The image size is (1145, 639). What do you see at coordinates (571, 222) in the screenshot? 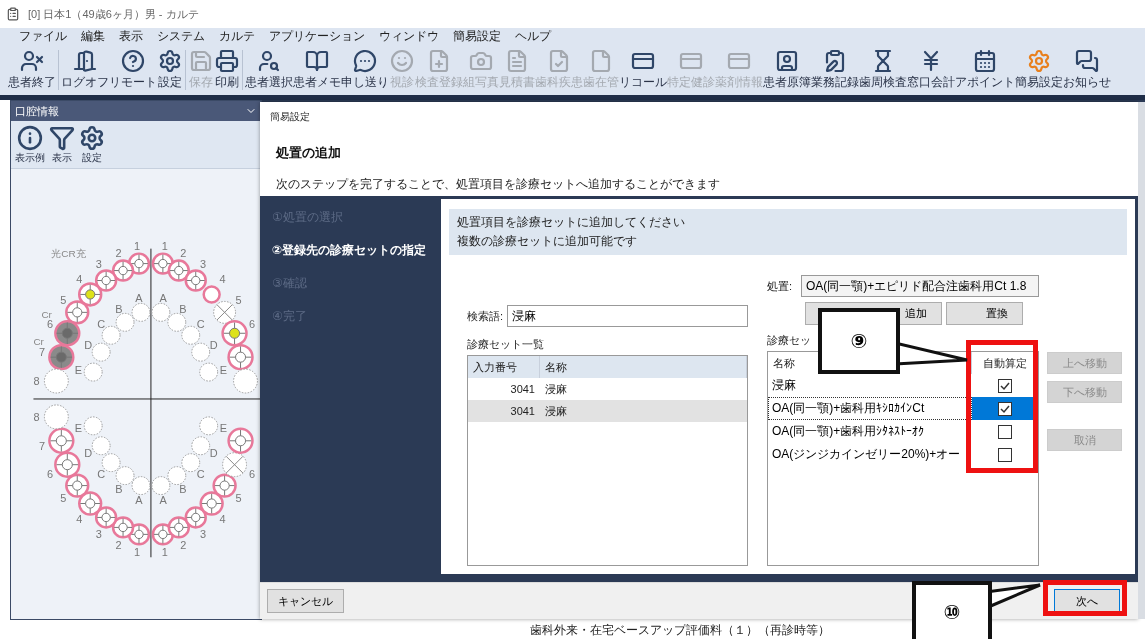
I see `instruction-text: 処置項目を診療セットに追加してください` at bounding box center [571, 222].